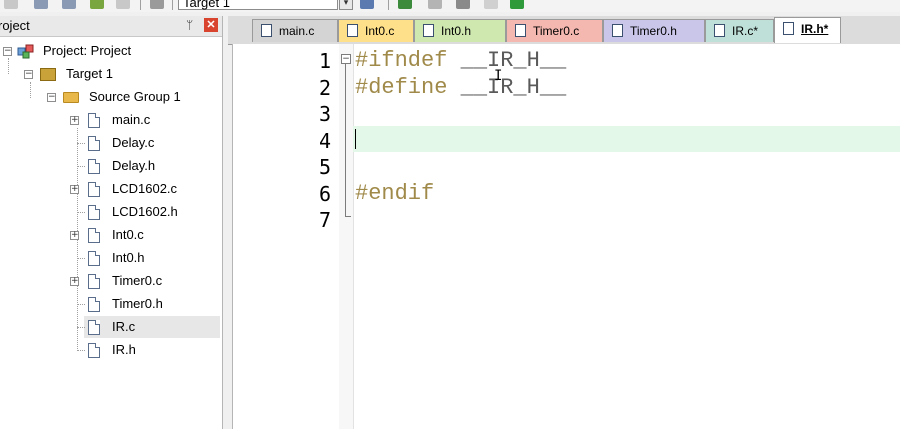 The width and height of the screenshot is (900, 429). I want to click on tab-int0-h: Int0.h, so click(460, 30).